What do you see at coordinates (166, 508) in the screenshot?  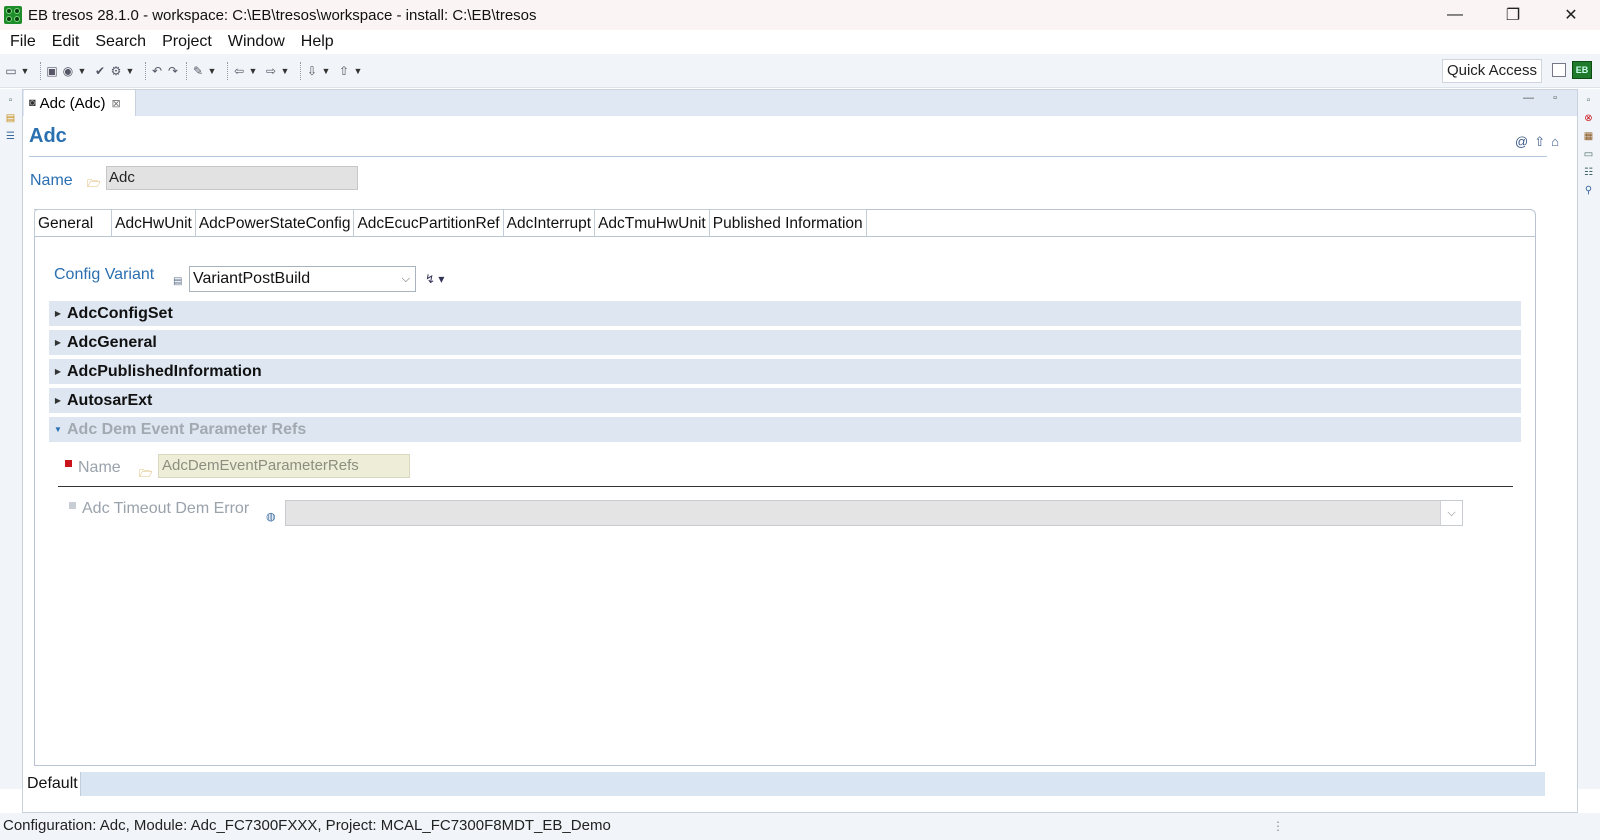 I see `adc-timeout-dem-error-label: Adc Timeout Dem Error` at bounding box center [166, 508].